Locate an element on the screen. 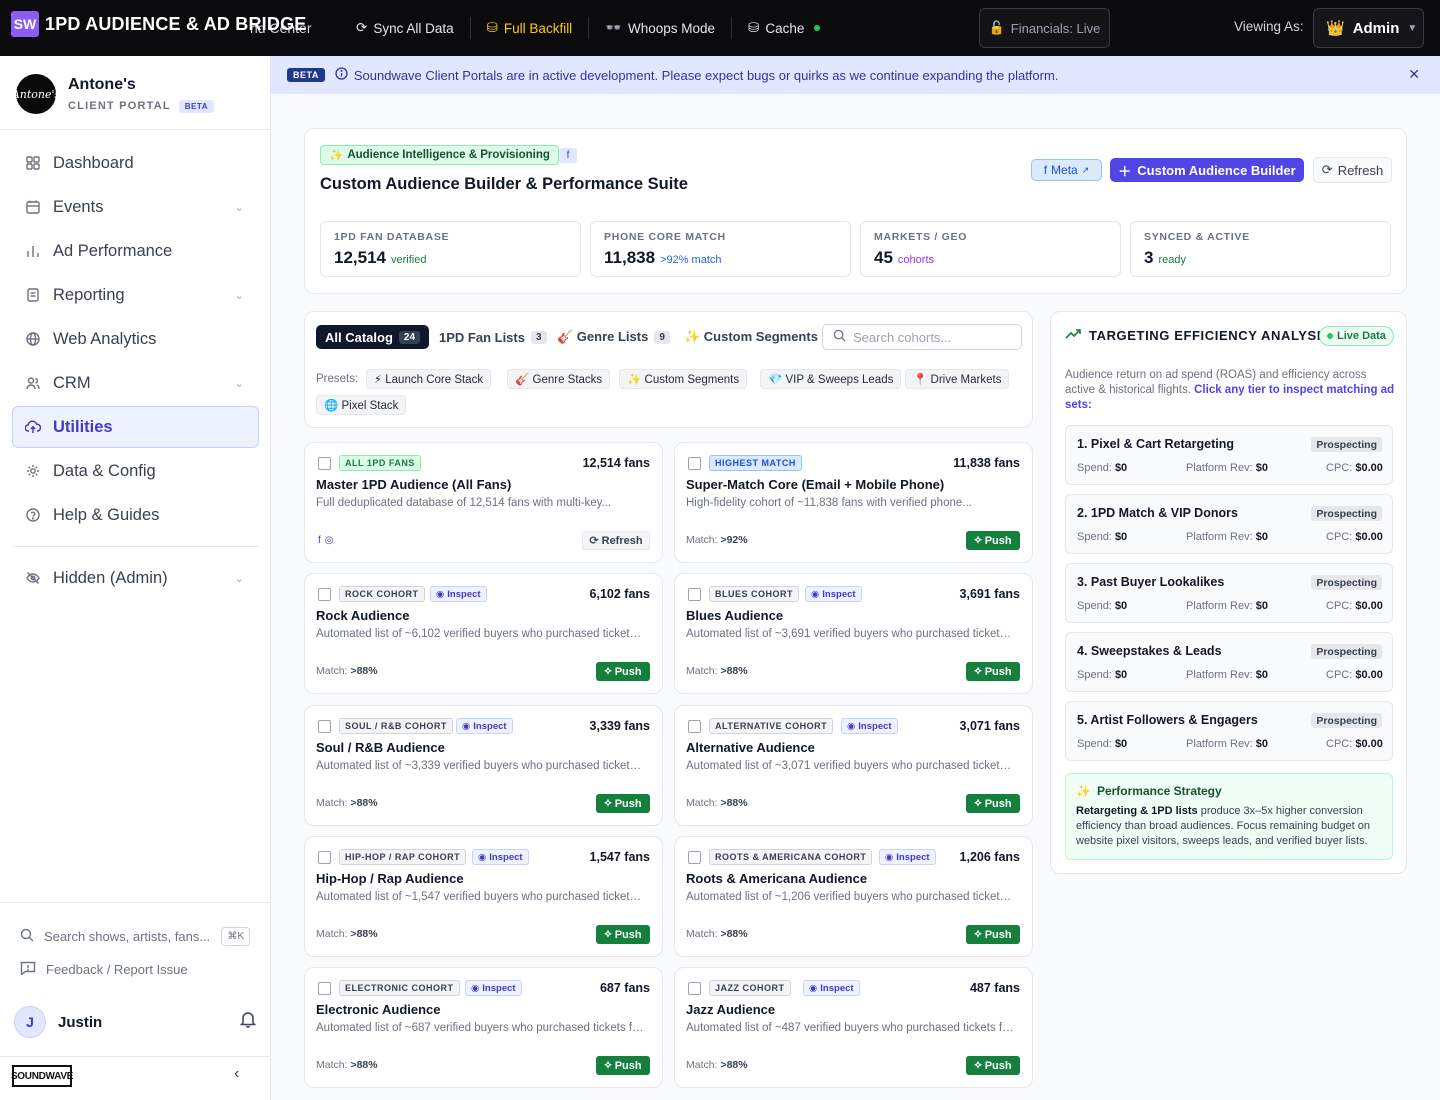 This screenshot has width=1440, height=1100. cache-button: ⛁ Cache is located at coordinates (784, 28).